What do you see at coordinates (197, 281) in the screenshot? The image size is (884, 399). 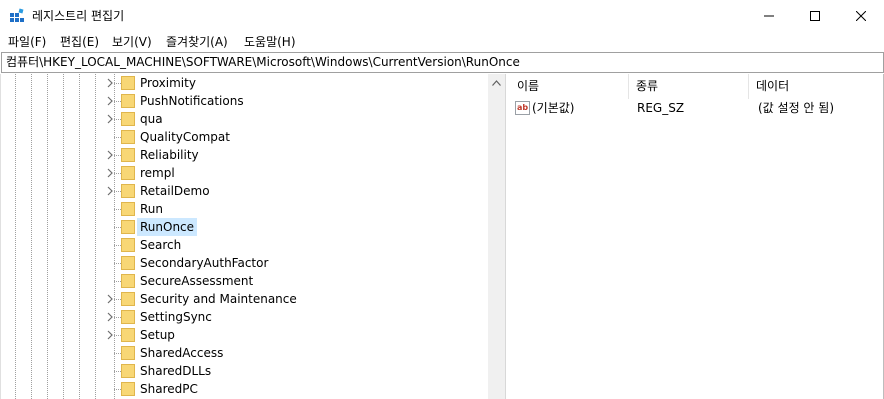 I see `tree-item-label: SecureAssessment` at bounding box center [197, 281].